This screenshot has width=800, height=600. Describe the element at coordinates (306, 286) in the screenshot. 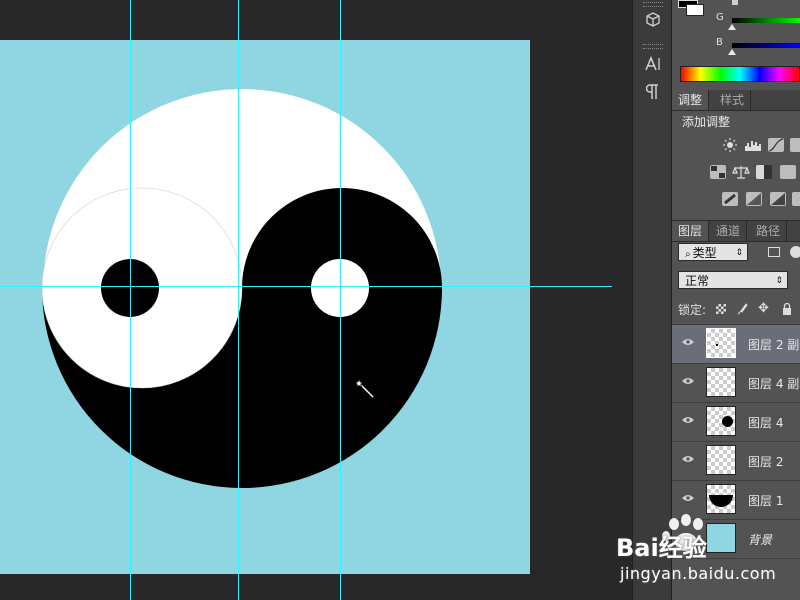

I see `guide-horizontal` at that location.